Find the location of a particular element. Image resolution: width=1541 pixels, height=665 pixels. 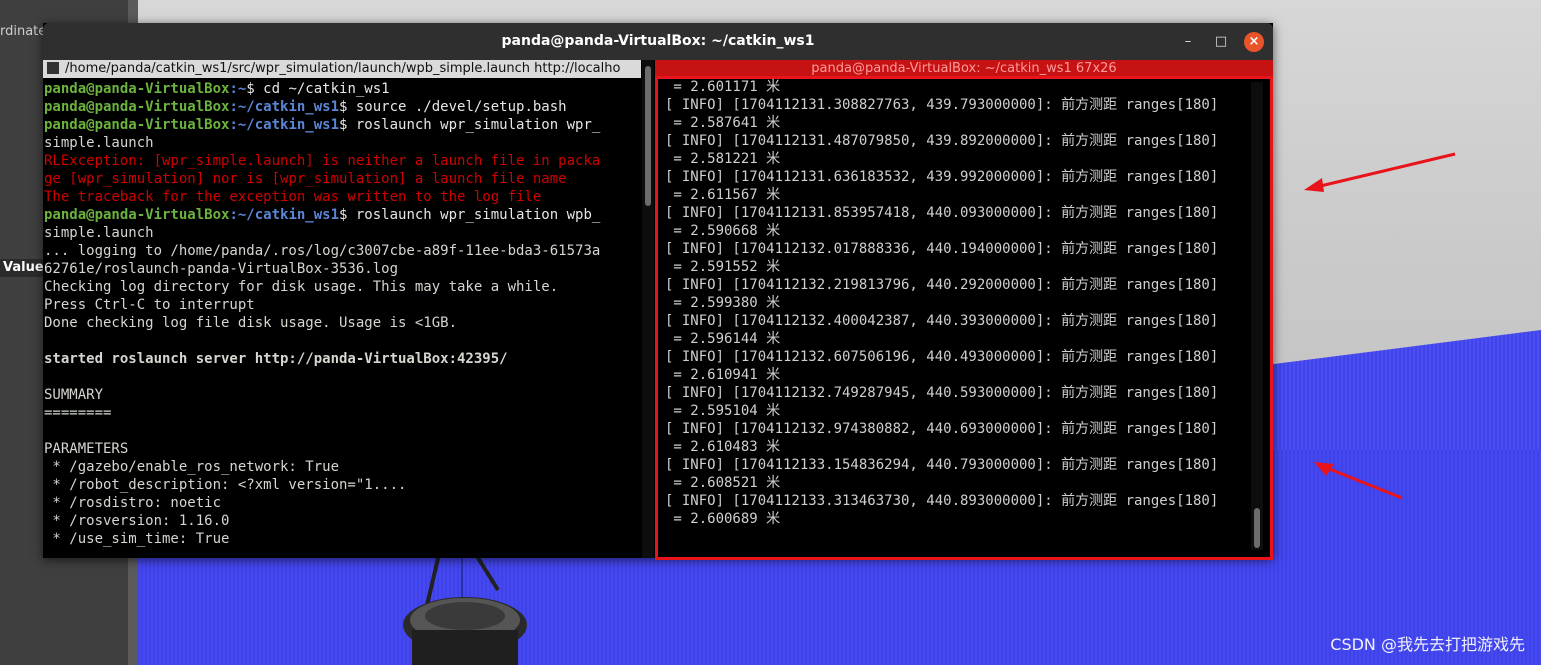

log-line: = 2.611567 米 is located at coordinates (723, 195).